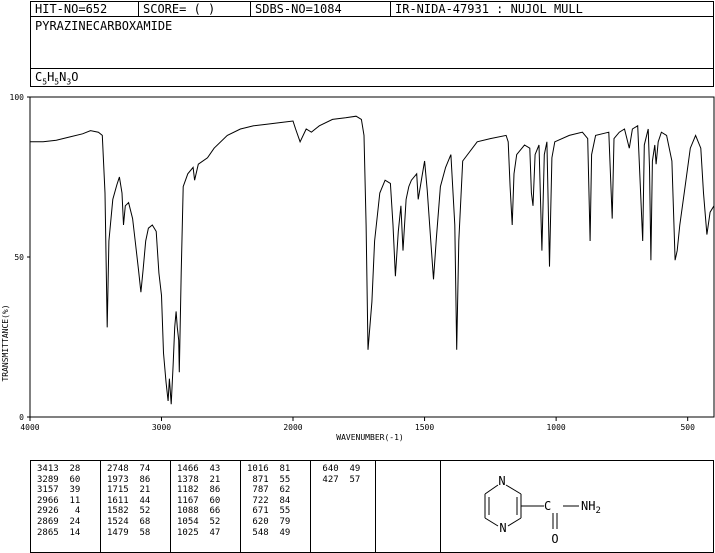 The height and width of the screenshot is (553, 715). Describe the element at coordinates (357, 424) in the screenshot. I see `x-axis-ticks: 4000 3000 2000 1500 1000 500` at that location.